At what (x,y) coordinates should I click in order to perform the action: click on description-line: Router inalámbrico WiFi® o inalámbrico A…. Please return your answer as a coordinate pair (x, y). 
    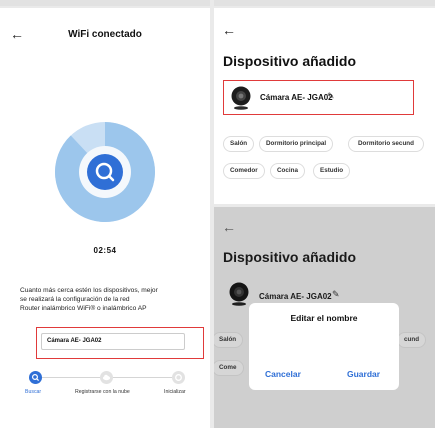
    Looking at the image, I should click on (83, 308).